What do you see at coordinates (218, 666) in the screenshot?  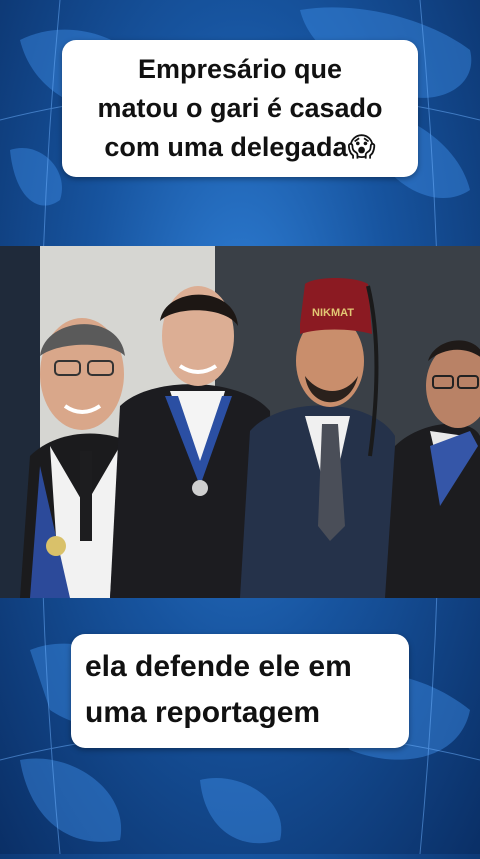 I see `bottom-caption-line-1: ela defende ele em` at bounding box center [218, 666].